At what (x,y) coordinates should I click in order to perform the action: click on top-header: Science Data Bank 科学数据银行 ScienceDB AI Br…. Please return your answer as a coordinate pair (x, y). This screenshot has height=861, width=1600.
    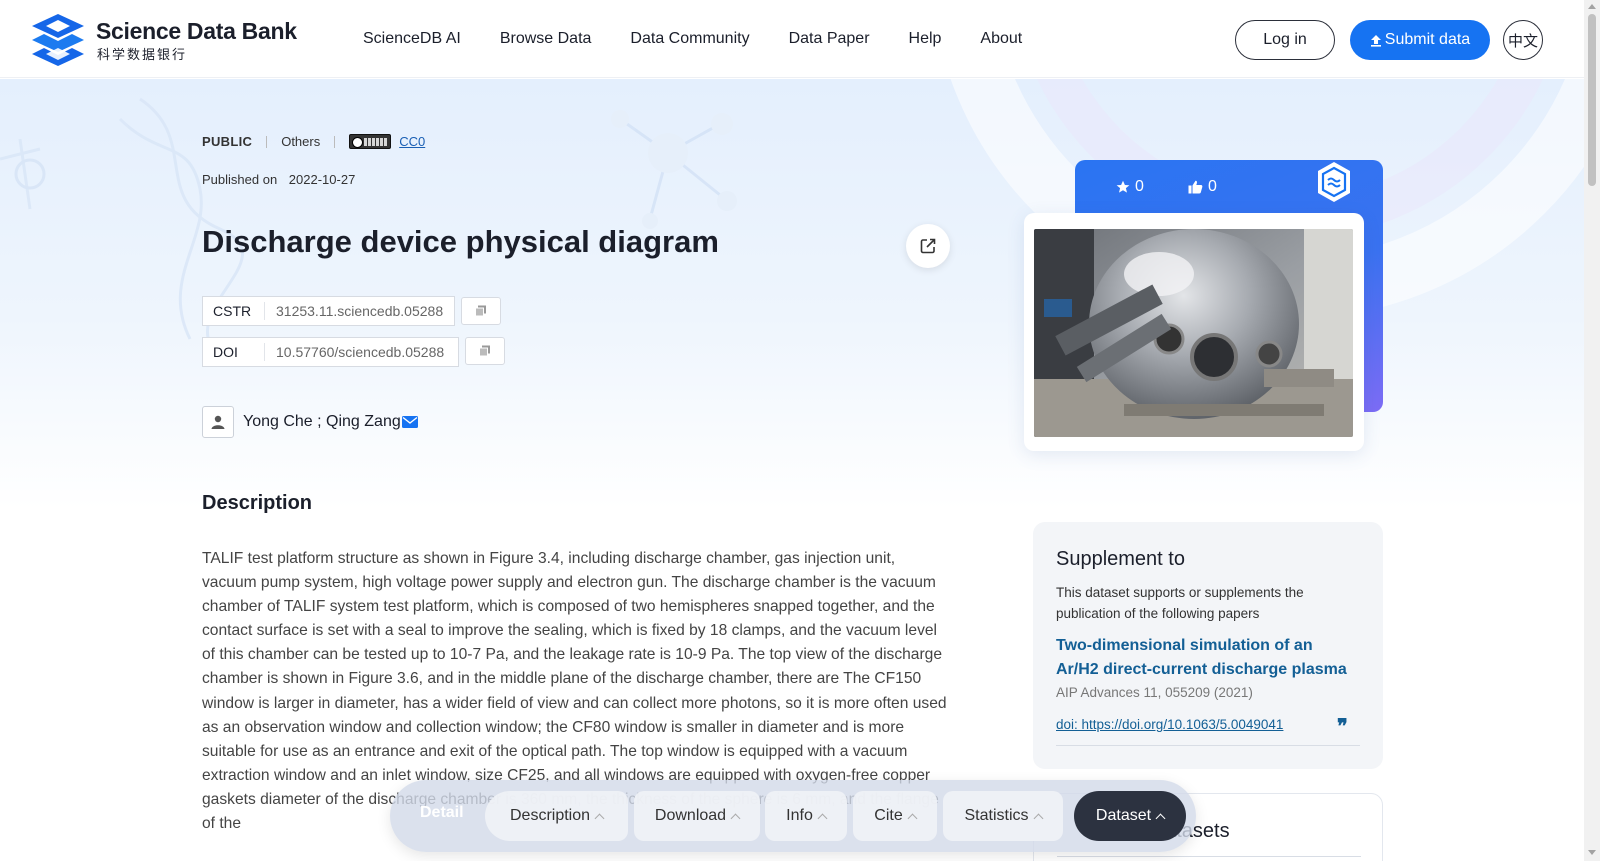
    Looking at the image, I should click on (792, 39).